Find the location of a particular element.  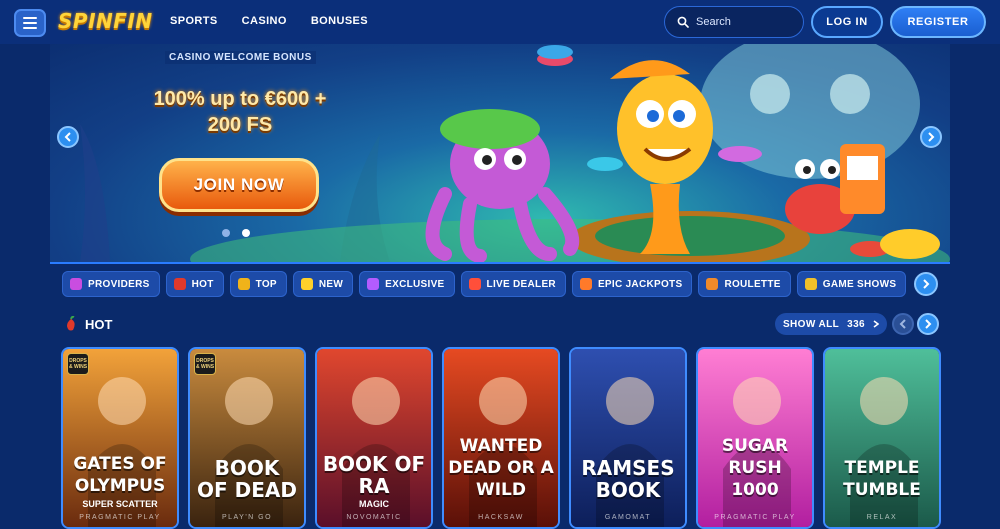

search-icon is located at coordinates (683, 22).